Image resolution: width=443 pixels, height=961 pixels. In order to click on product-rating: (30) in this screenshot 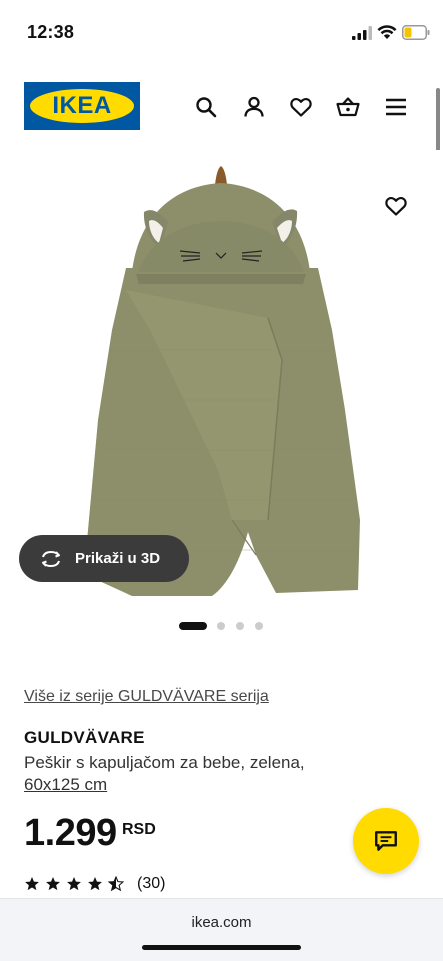, I will do `click(94, 884)`.